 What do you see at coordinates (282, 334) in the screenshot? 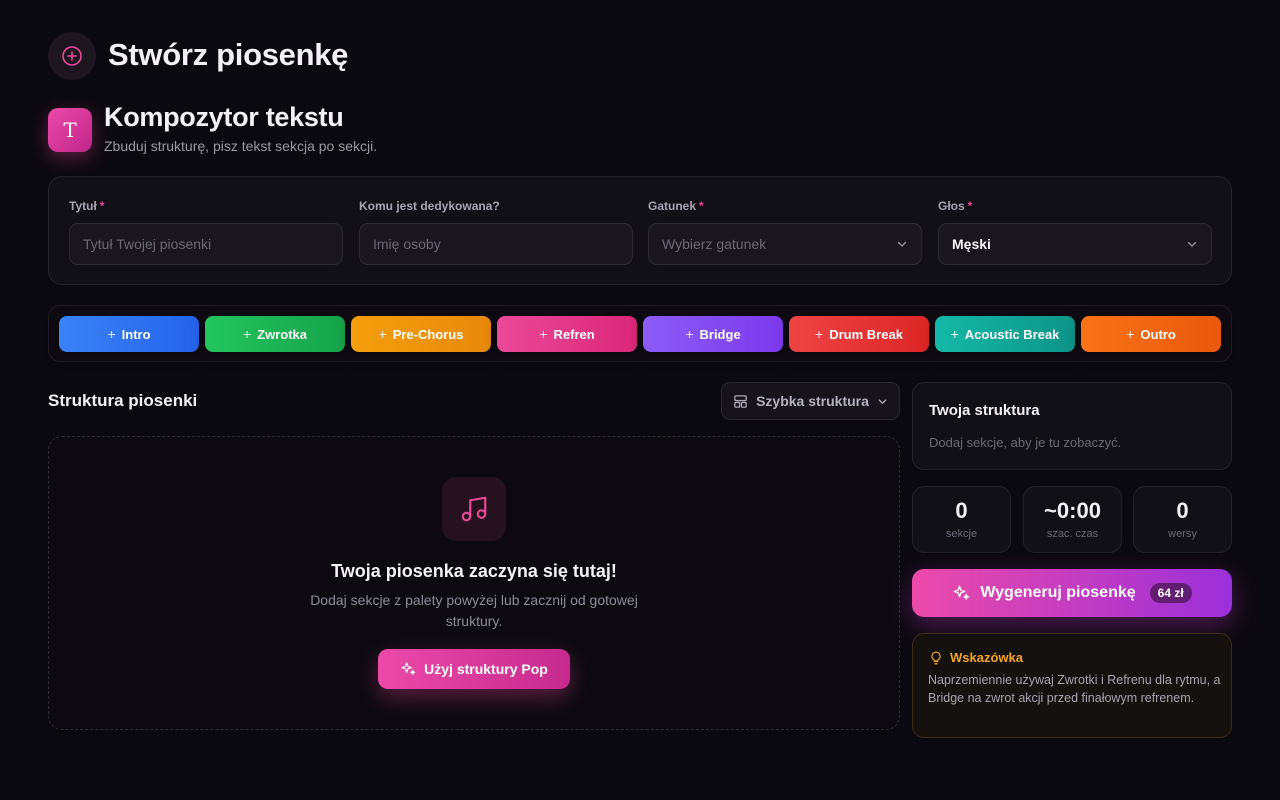
I see `section-label: Zwrotka` at bounding box center [282, 334].